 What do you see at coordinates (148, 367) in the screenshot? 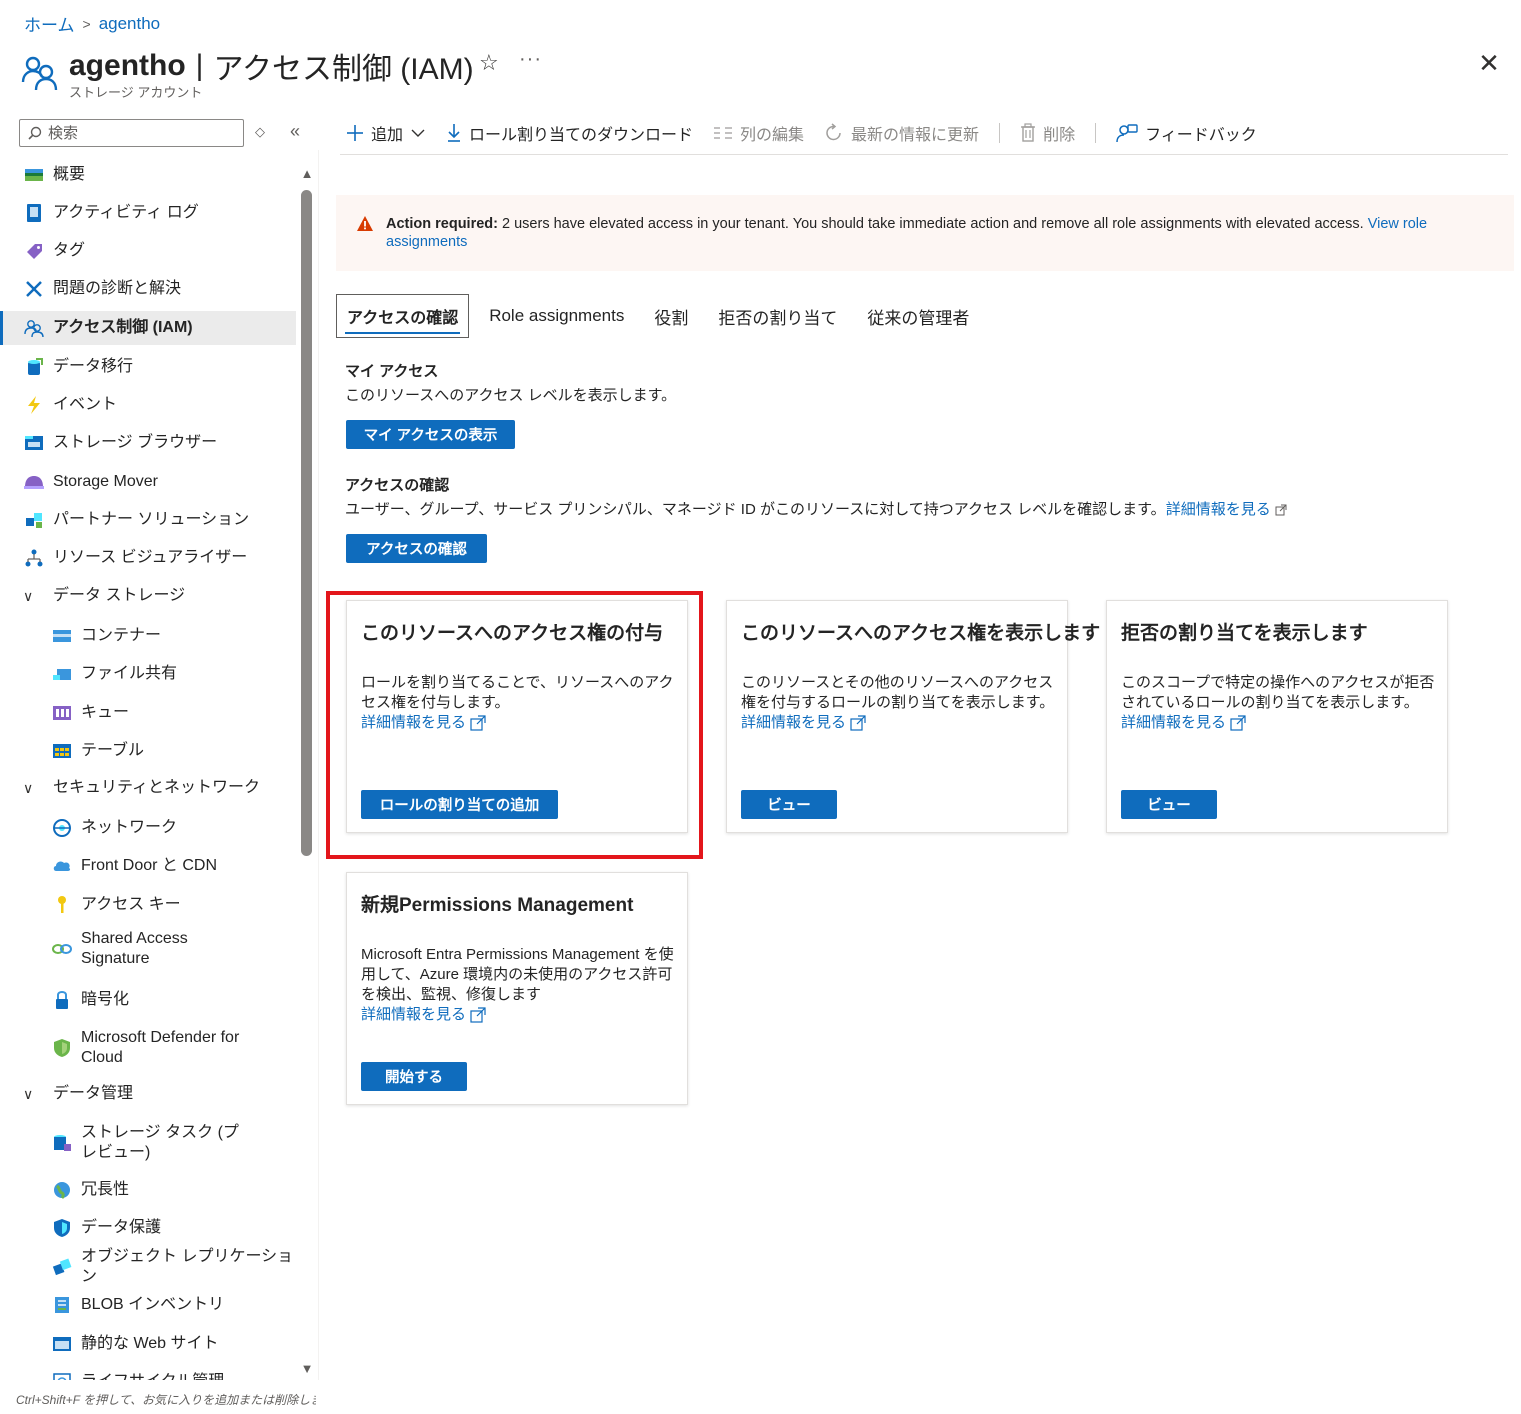
I see `sidebar-item-data-migration: データ移行` at bounding box center [148, 367].